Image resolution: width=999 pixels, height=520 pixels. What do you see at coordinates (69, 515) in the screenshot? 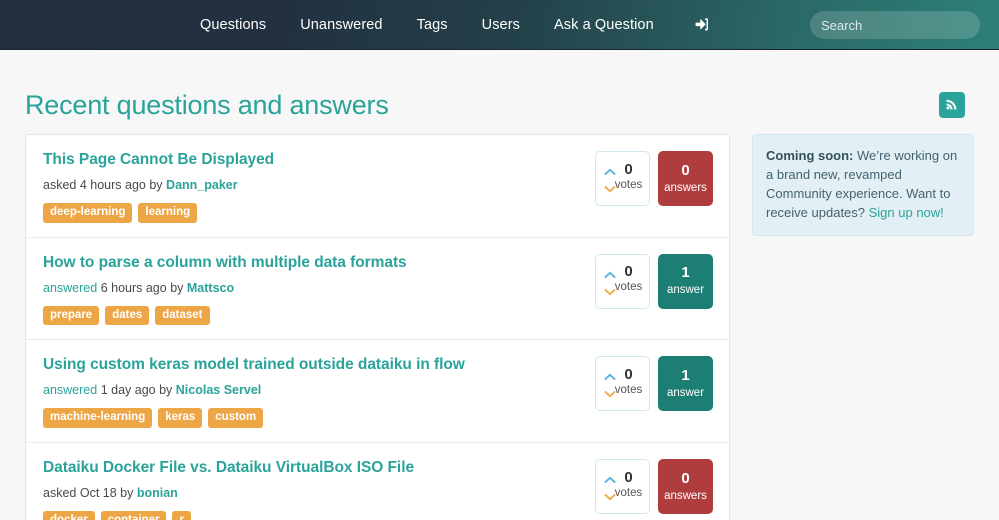
I see `tag-pill: docker` at bounding box center [69, 515].